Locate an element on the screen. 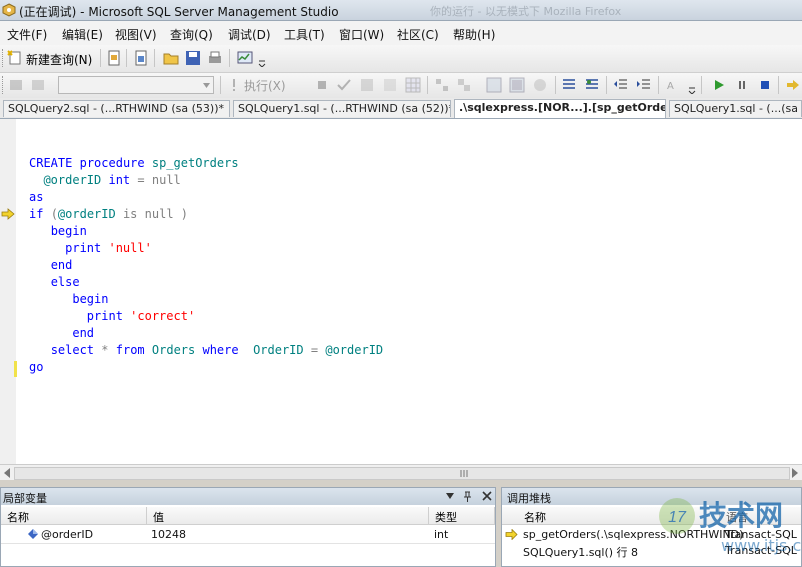  new-file-icon is located at coordinates (114, 58).